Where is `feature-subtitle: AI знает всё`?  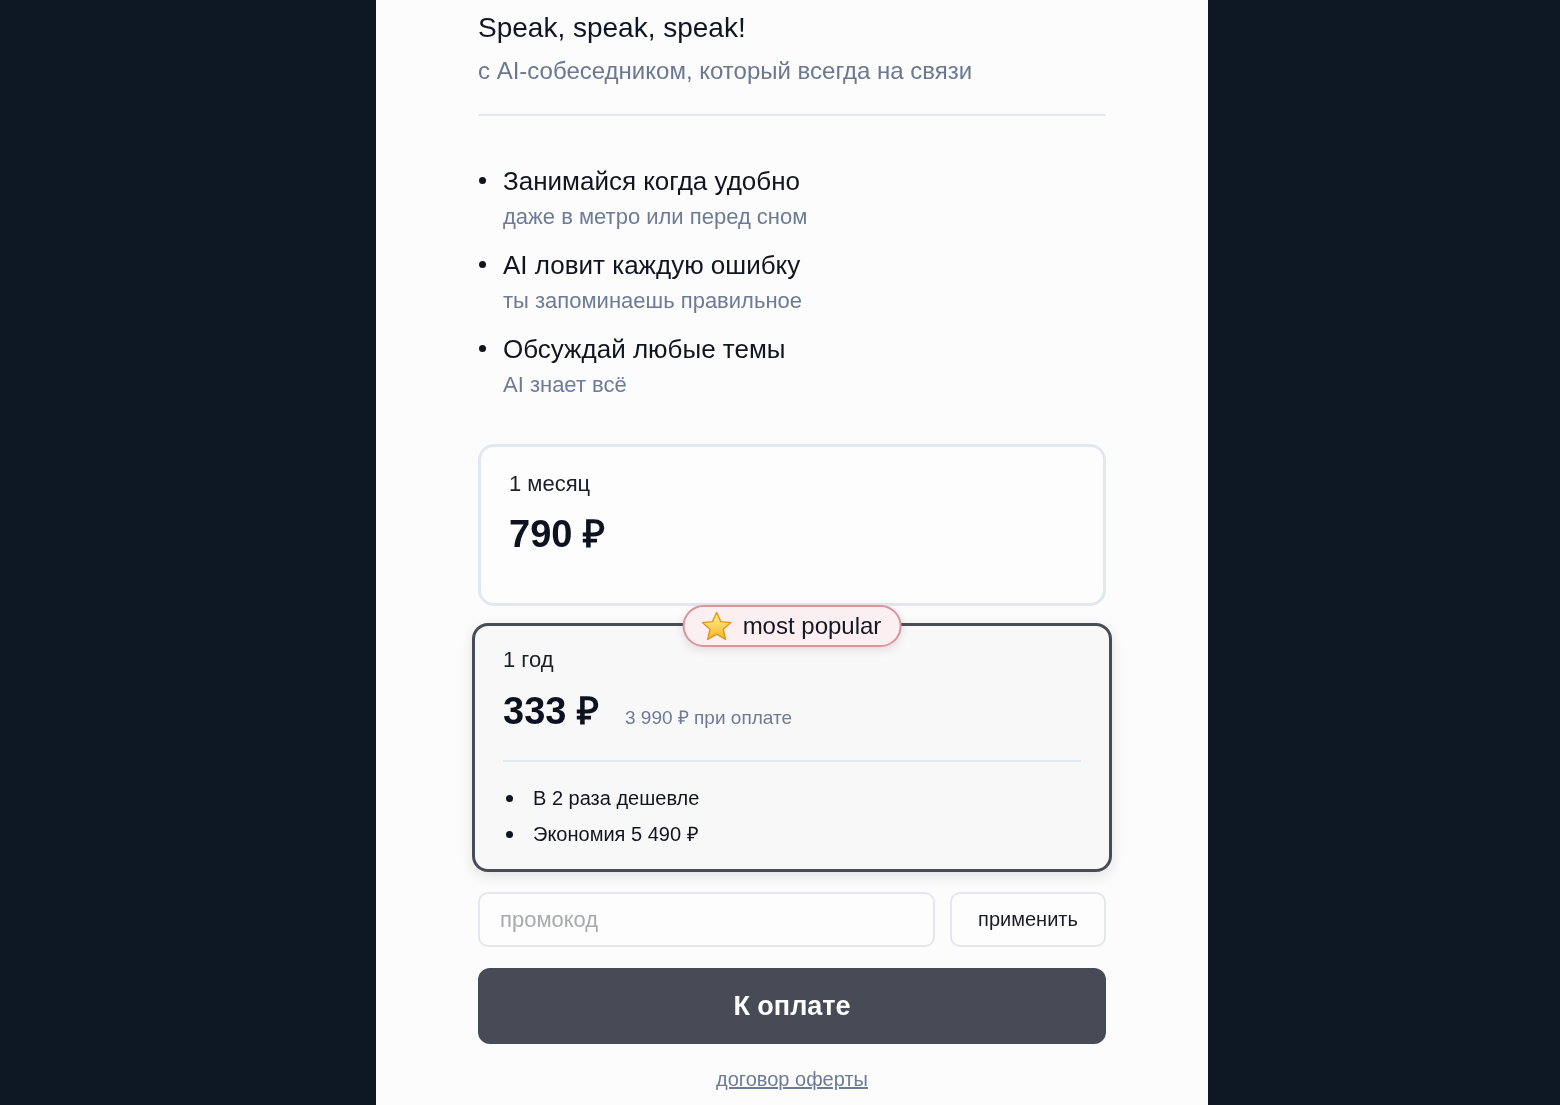
feature-subtitle: AI знает всё is located at coordinates (565, 385).